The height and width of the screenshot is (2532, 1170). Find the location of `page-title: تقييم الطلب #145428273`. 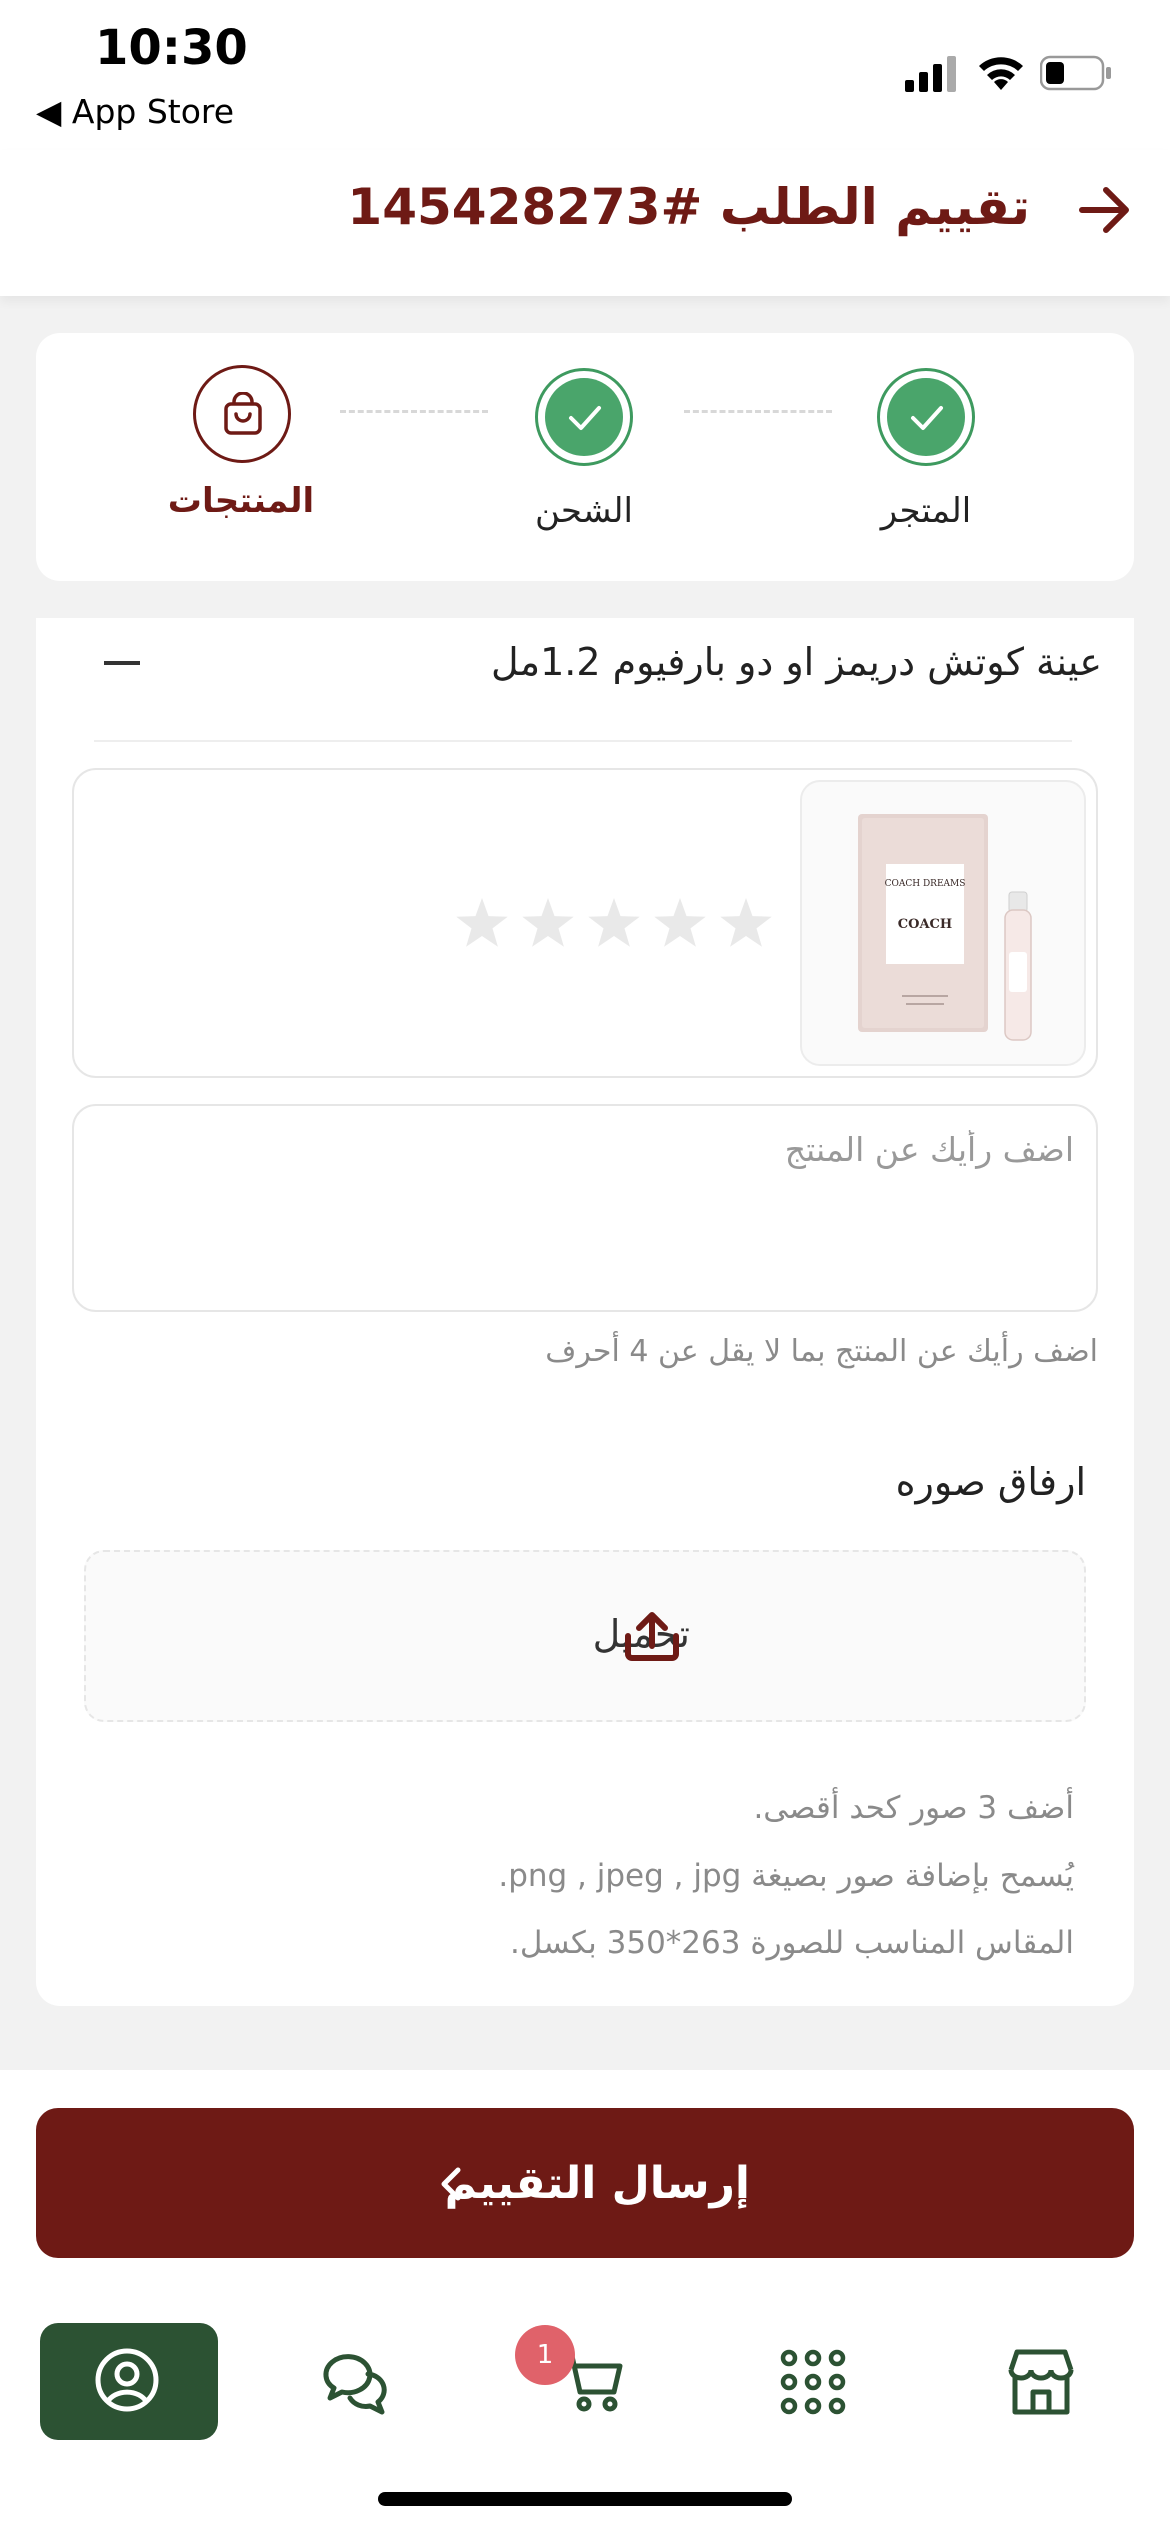

page-title: تقييم الطلب #145428273 is located at coordinates (688, 207).